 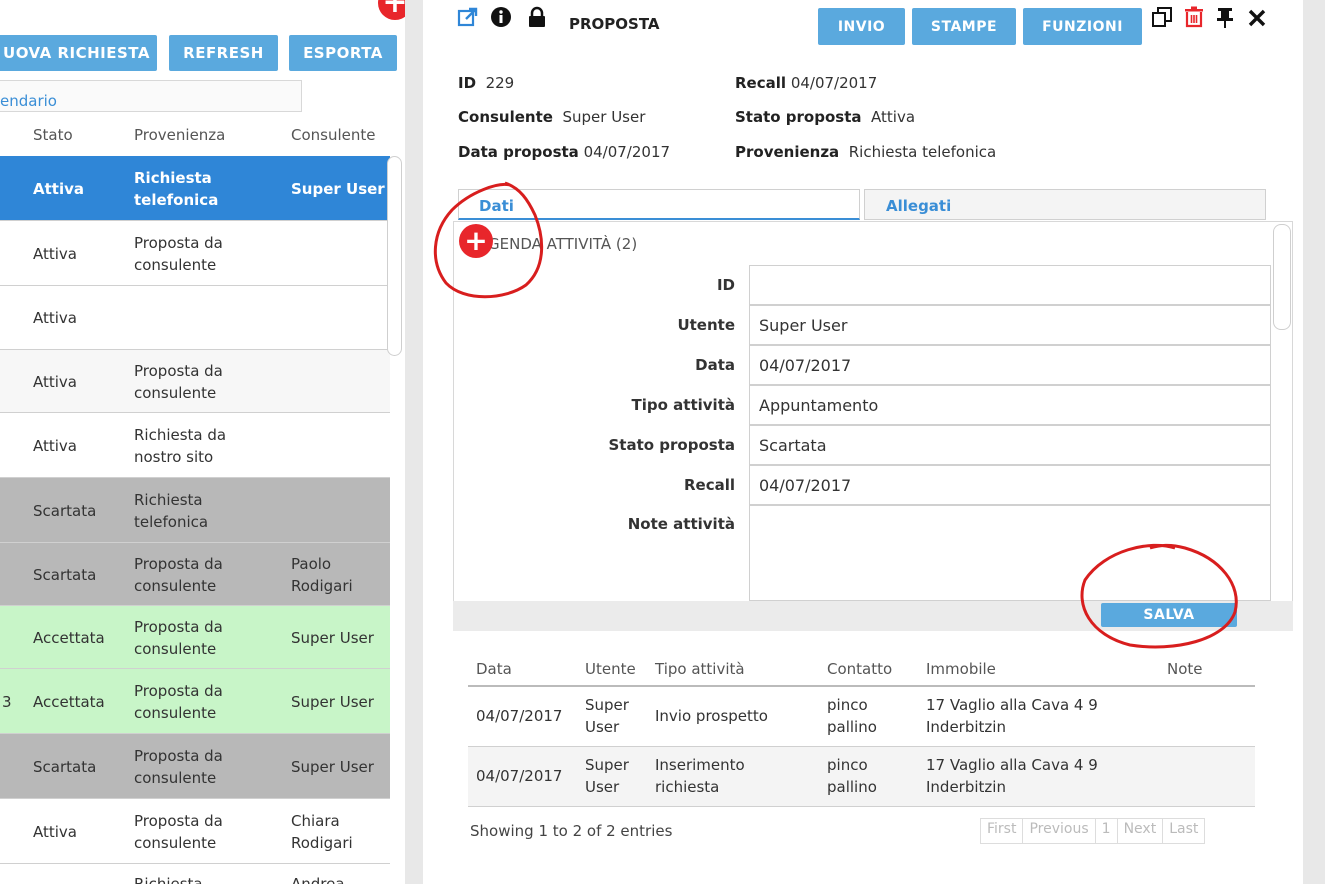 I want to click on pager-previous: Previous, so click(x=1059, y=831).